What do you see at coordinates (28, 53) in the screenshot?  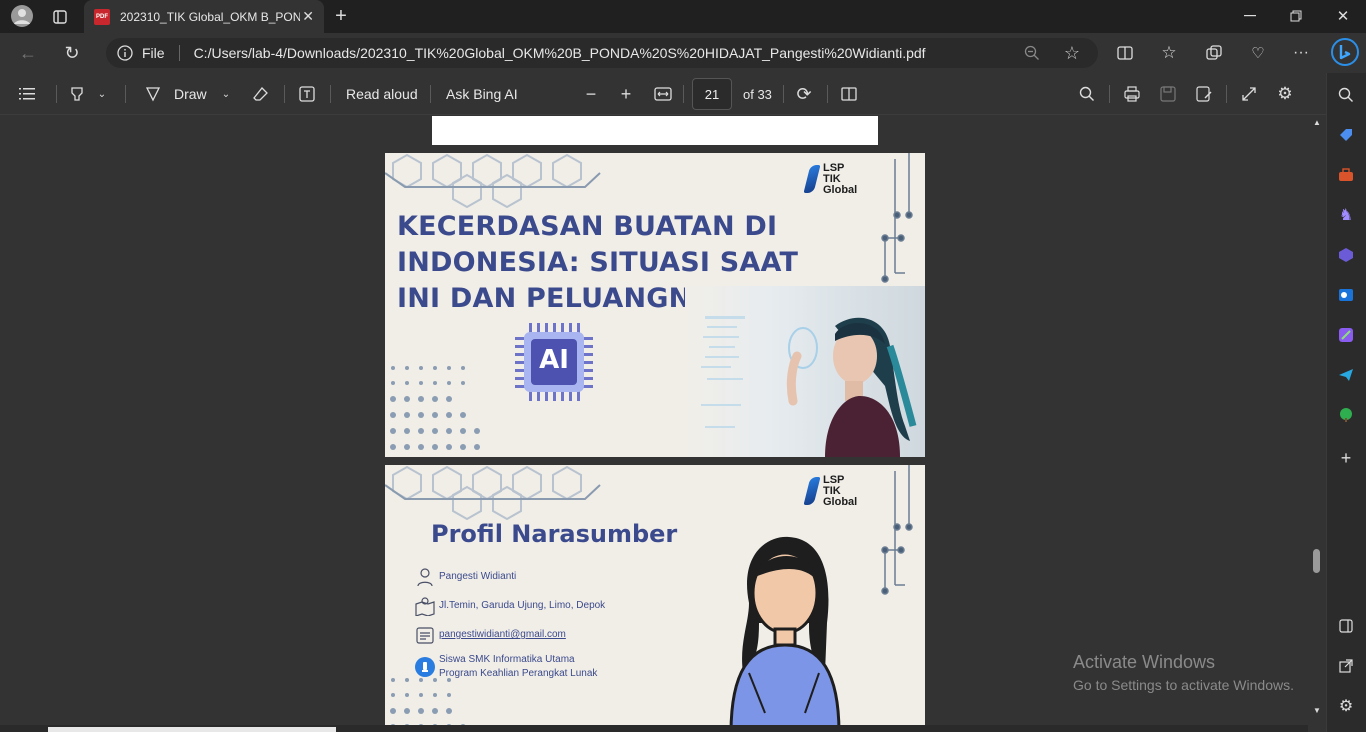 I see `back-icon: ←` at bounding box center [28, 53].